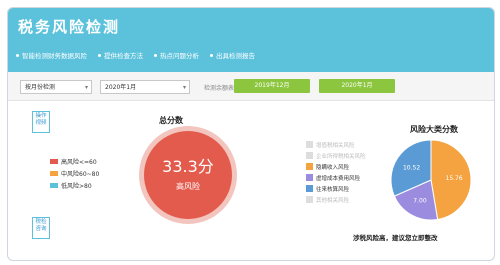 Image resolution: width=500 pixels, height=265 pixels. Describe the element at coordinates (333, 189) in the screenshot. I see `category-label: 往来核算风险` at that location.